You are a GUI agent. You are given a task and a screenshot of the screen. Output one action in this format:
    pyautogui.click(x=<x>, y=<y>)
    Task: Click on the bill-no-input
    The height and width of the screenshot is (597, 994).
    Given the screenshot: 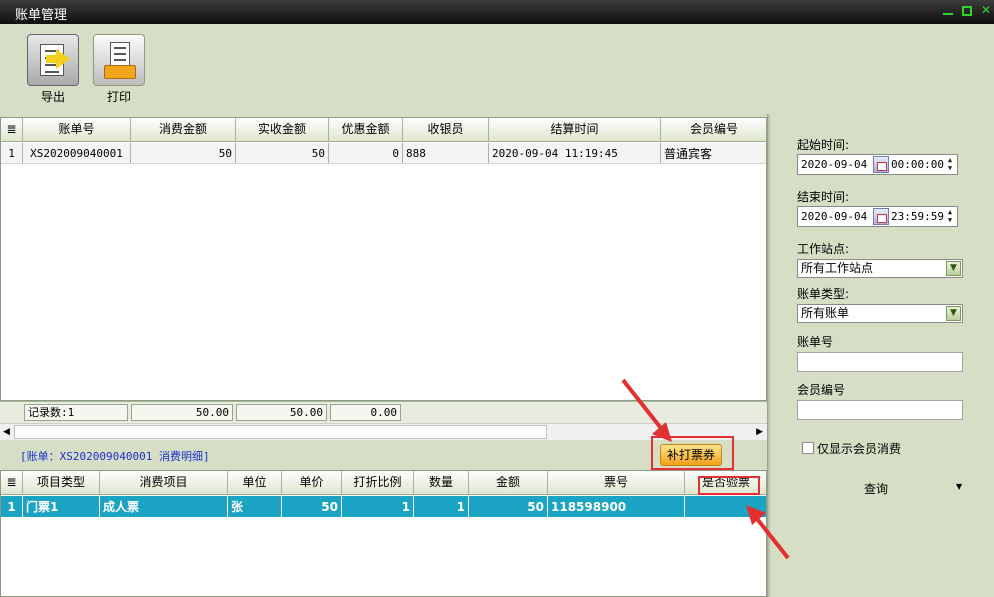 What is the action you would take?
    pyautogui.click(x=880, y=362)
    